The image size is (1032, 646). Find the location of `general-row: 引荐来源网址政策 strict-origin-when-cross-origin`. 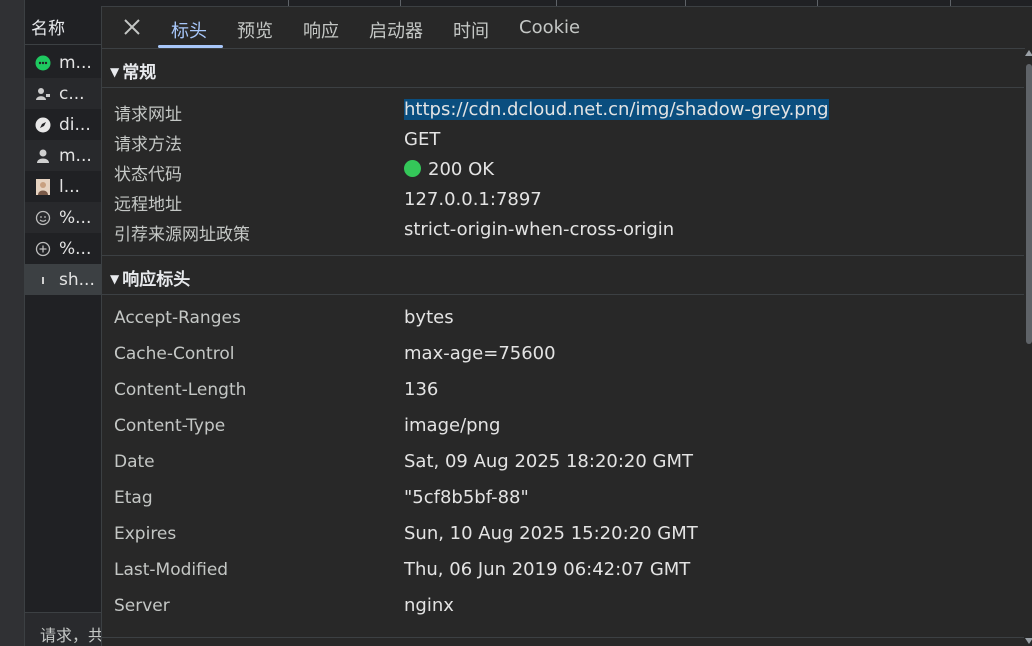

general-row: 引荐来源网址政策 strict-origin-when-cross-origin is located at coordinates (563, 232).